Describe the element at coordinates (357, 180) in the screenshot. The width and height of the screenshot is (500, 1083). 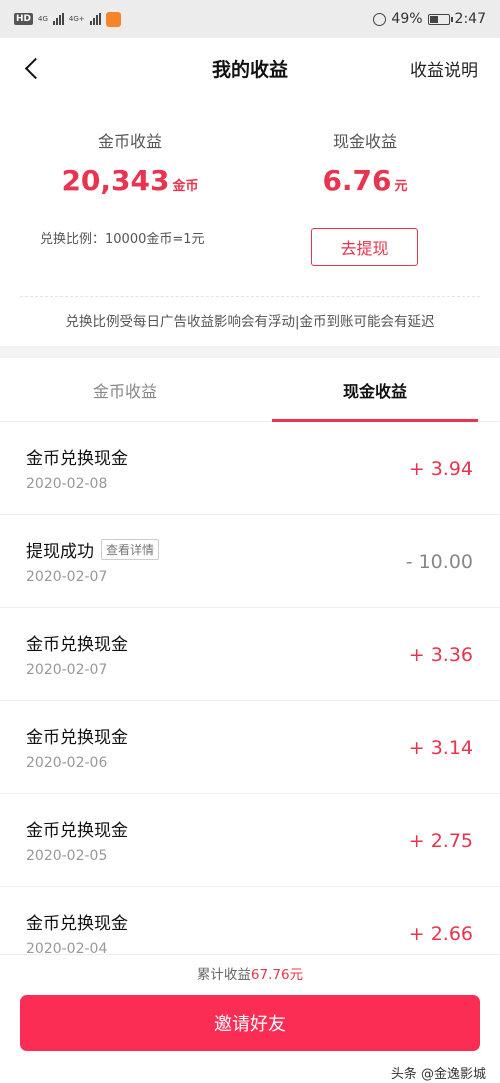
I see `cash-value: 6.76` at that location.